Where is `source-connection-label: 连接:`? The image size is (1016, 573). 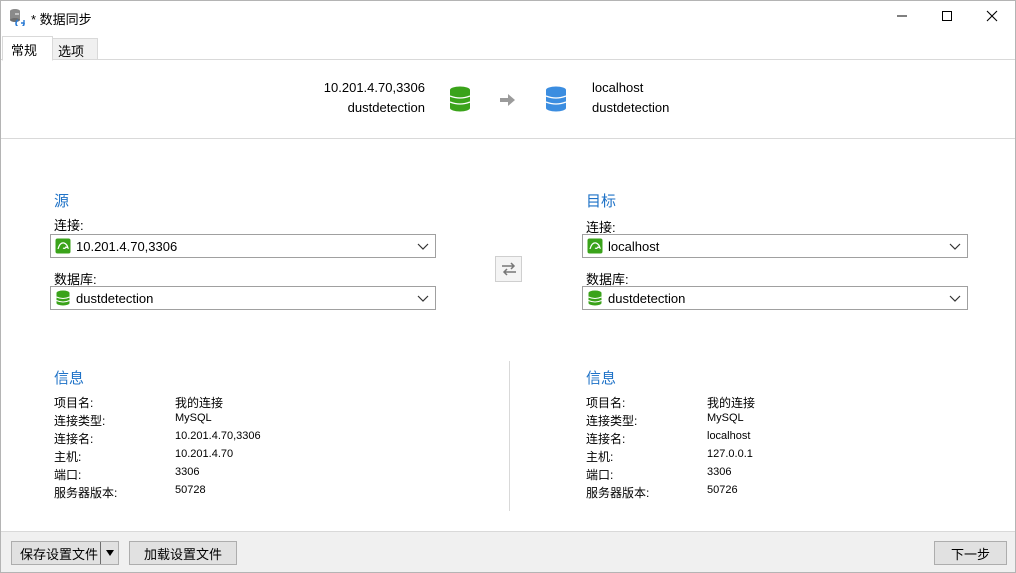 source-connection-label: 连接: is located at coordinates (69, 225).